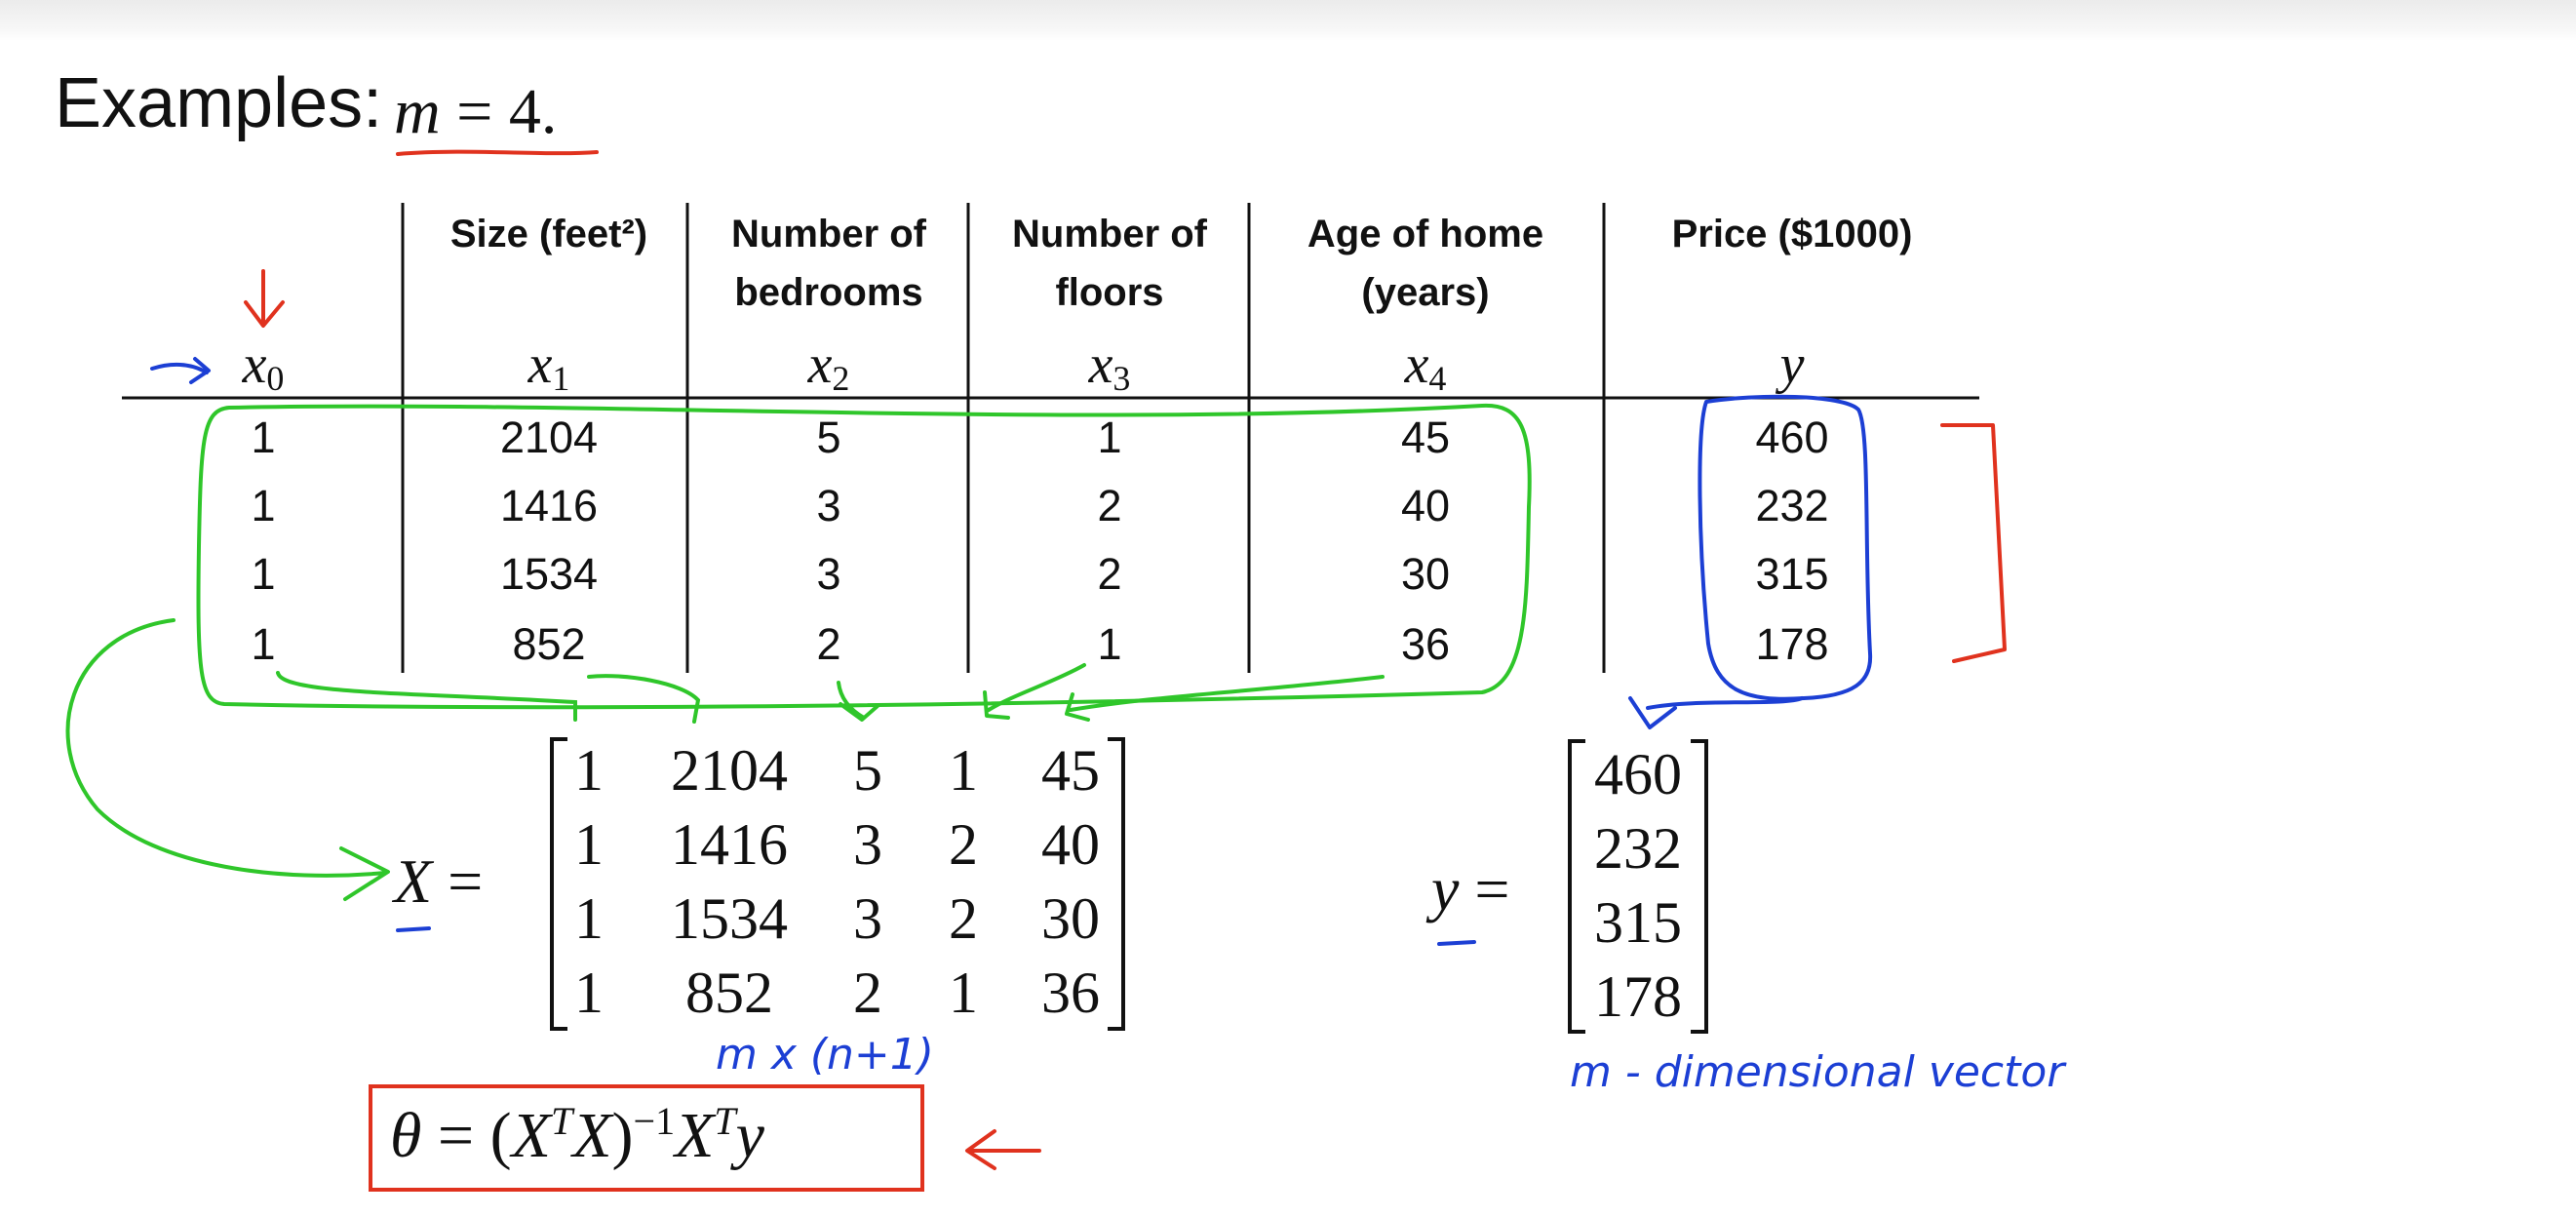 This screenshot has width=2576, height=1217. I want to click on matrix-cell: 45, so click(1070, 770).